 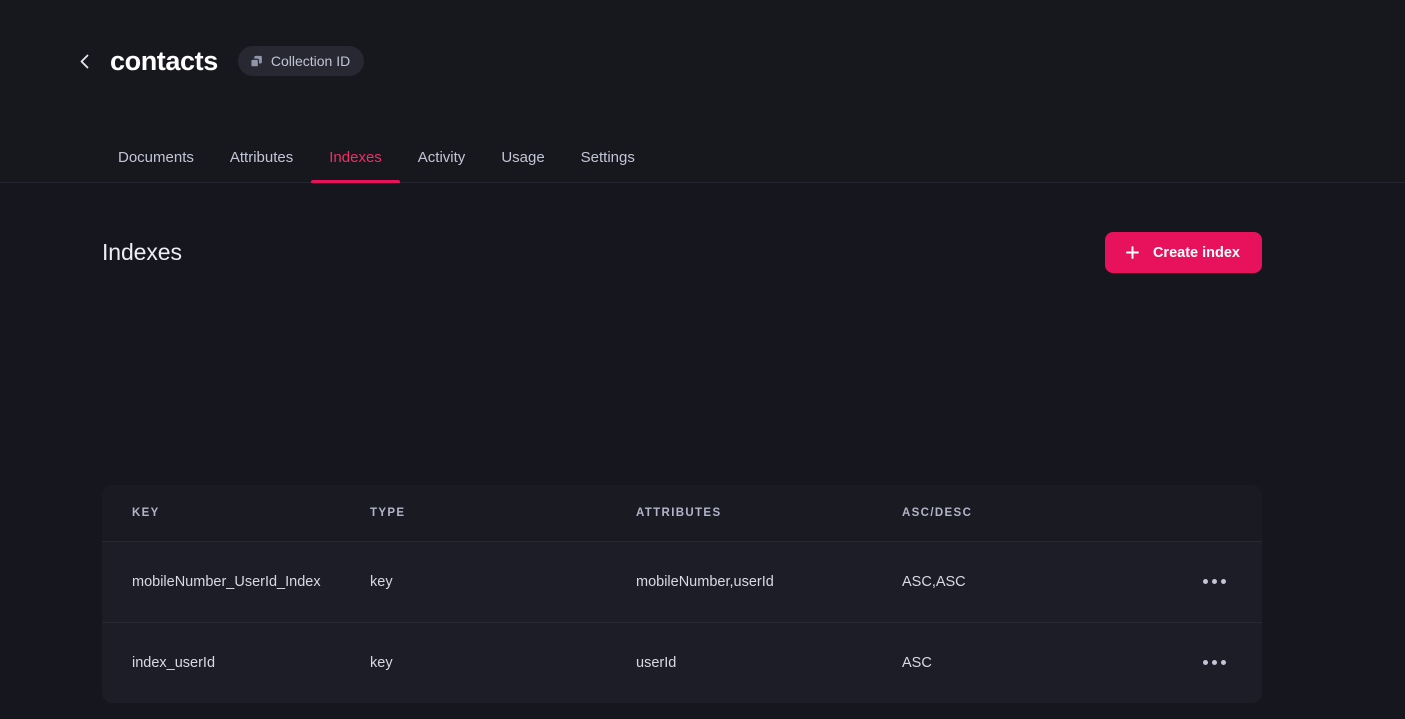 What do you see at coordinates (682, 662) in the screenshot?
I see `table-row: index_userId key userId ASC` at bounding box center [682, 662].